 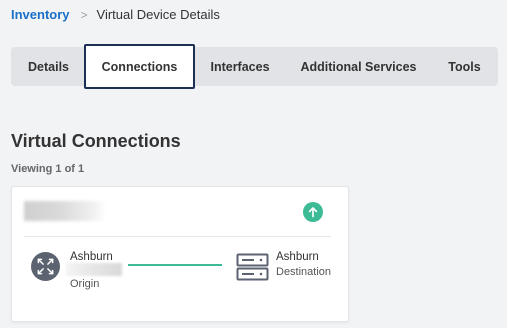 What do you see at coordinates (177, 236) in the screenshot?
I see `card-divider` at bounding box center [177, 236].